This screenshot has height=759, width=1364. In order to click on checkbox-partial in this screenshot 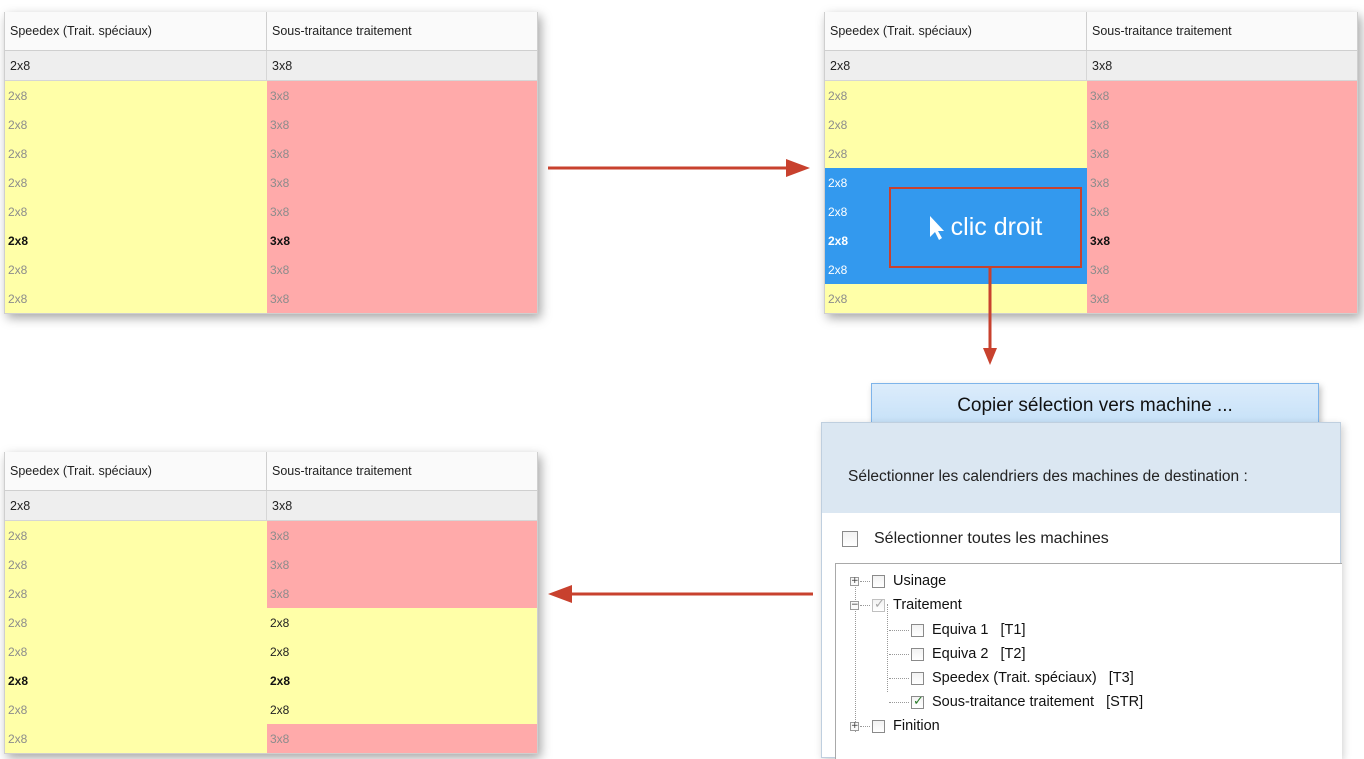, I will do `click(878, 604)`.